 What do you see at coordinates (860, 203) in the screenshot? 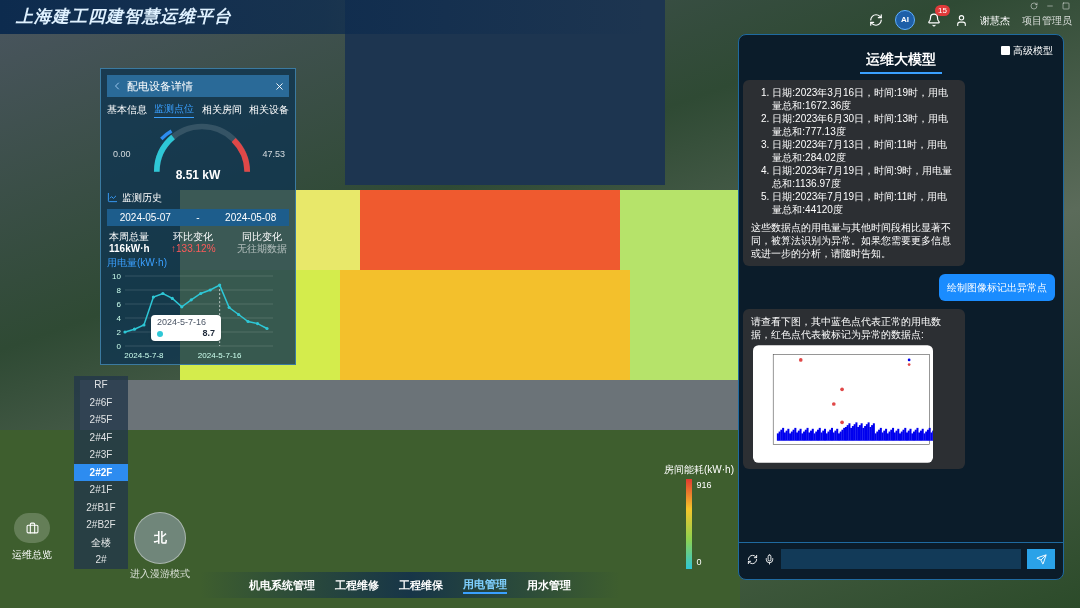
I see `anomaly-list-item: 日期:2023年7月19日，时间:11时，用电量总和:44120度` at bounding box center [860, 203].